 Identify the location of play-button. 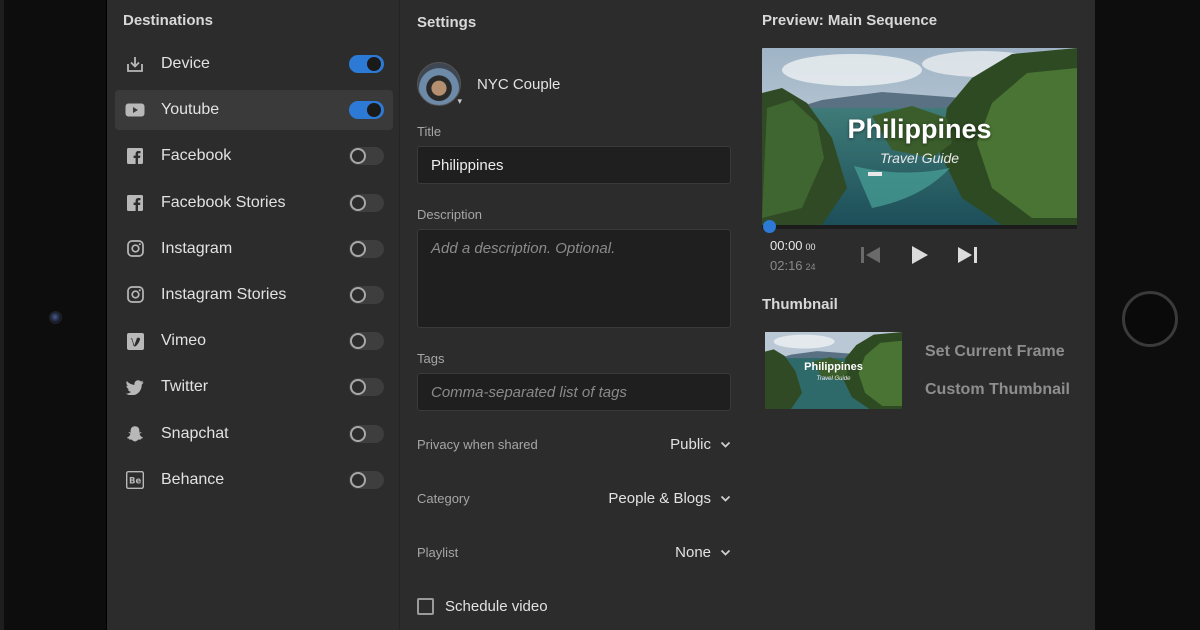
(919, 255).